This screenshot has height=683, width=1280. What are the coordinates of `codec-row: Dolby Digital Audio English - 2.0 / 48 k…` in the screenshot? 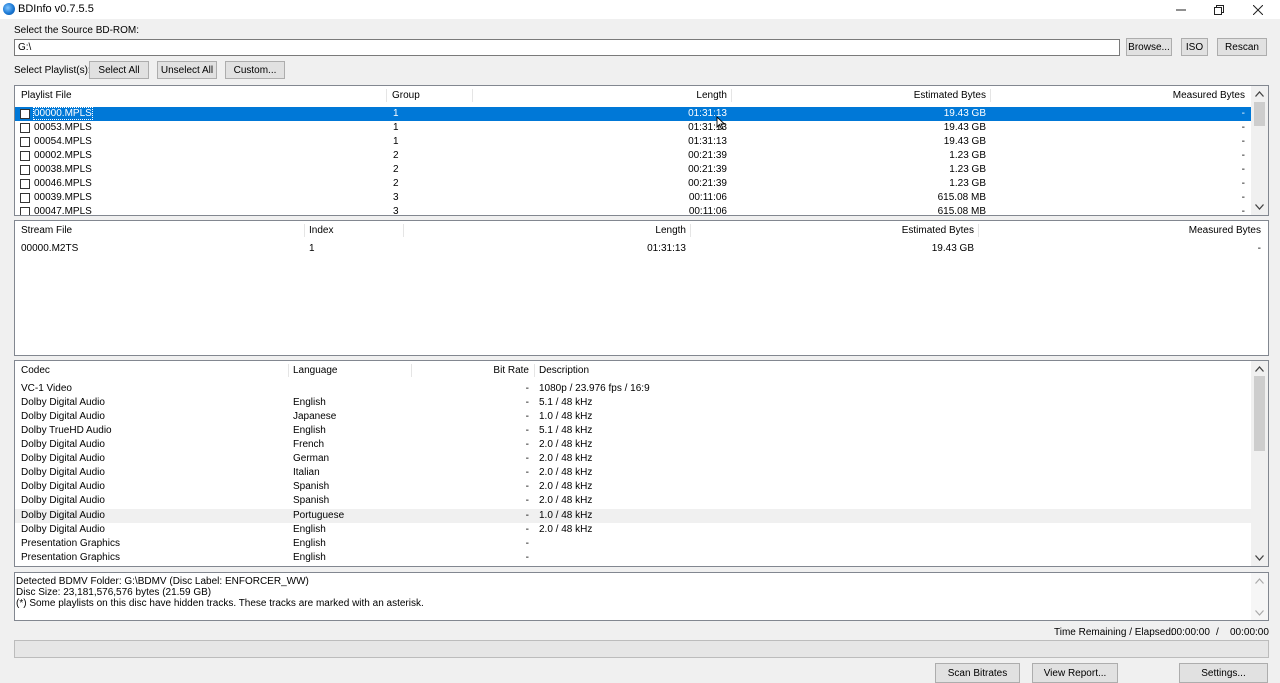 It's located at (633, 530).